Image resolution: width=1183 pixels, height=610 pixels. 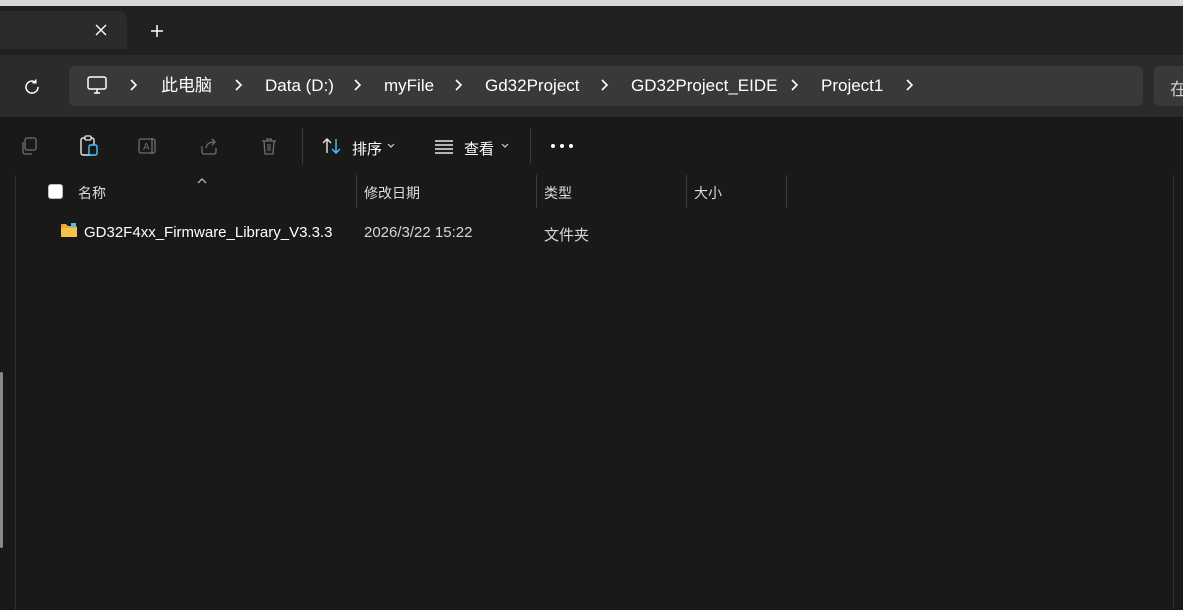 What do you see at coordinates (29, 146) in the screenshot?
I see `copy-icon` at bounding box center [29, 146].